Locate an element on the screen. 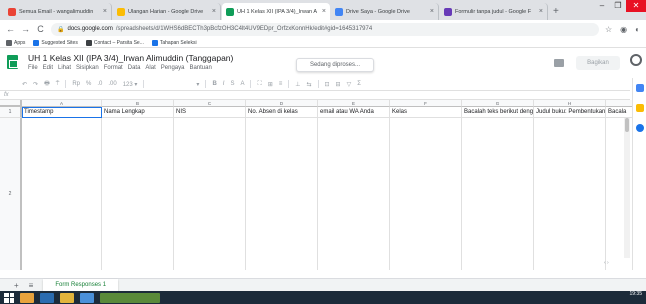 The image size is (646, 304). browser-tab-gmail: Semua Email - wangalimuddin × is located at coordinates (58, 11).